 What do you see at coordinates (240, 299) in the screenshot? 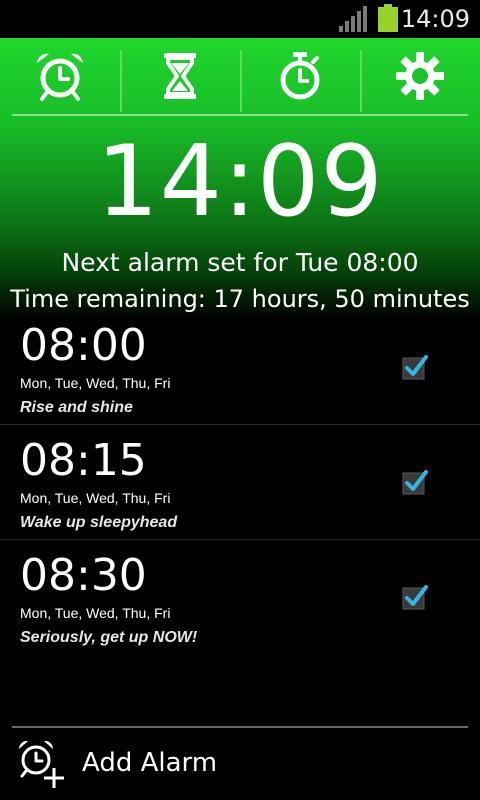
I see `time-remaining-text: Time remaining: 17 hours, 50 minutes` at bounding box center [240, 299].